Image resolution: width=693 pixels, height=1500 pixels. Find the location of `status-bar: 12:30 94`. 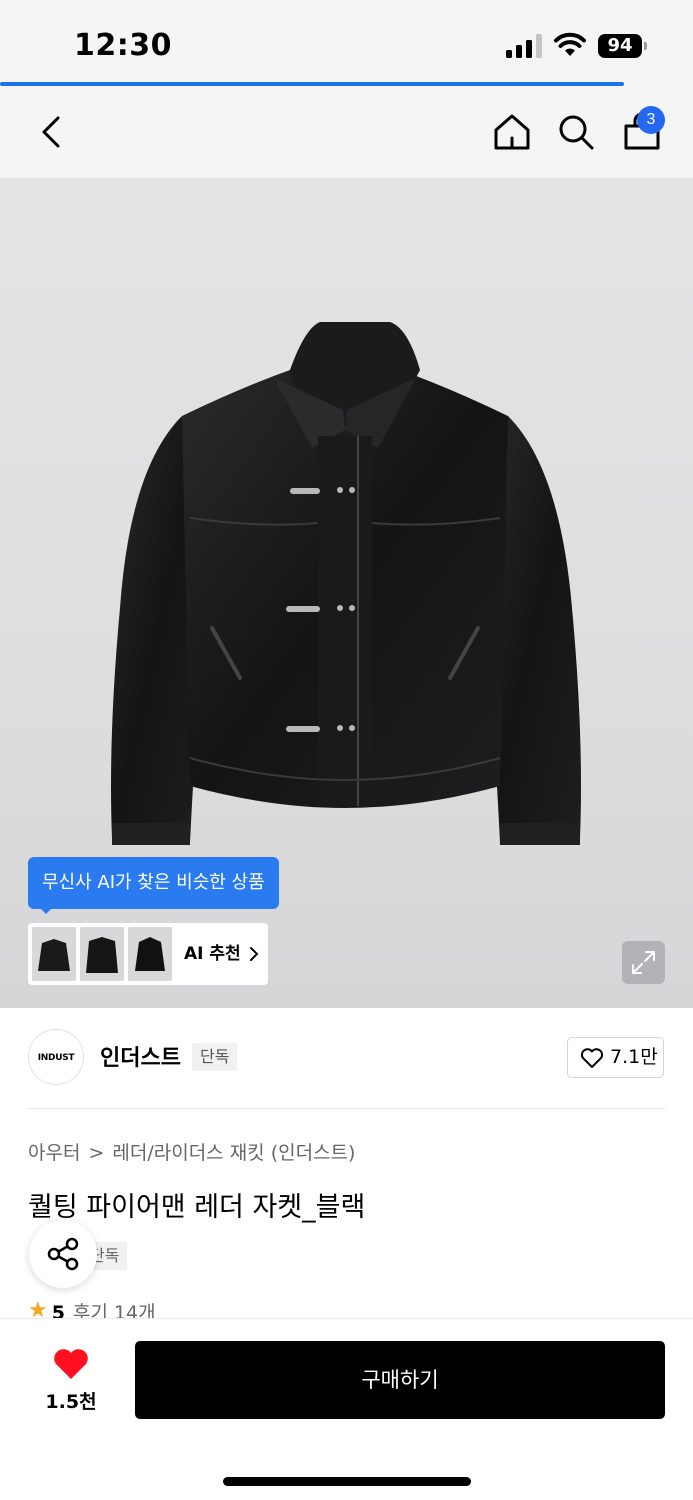

status-bar: 12:30 94 is located at coordinates (346, 42).